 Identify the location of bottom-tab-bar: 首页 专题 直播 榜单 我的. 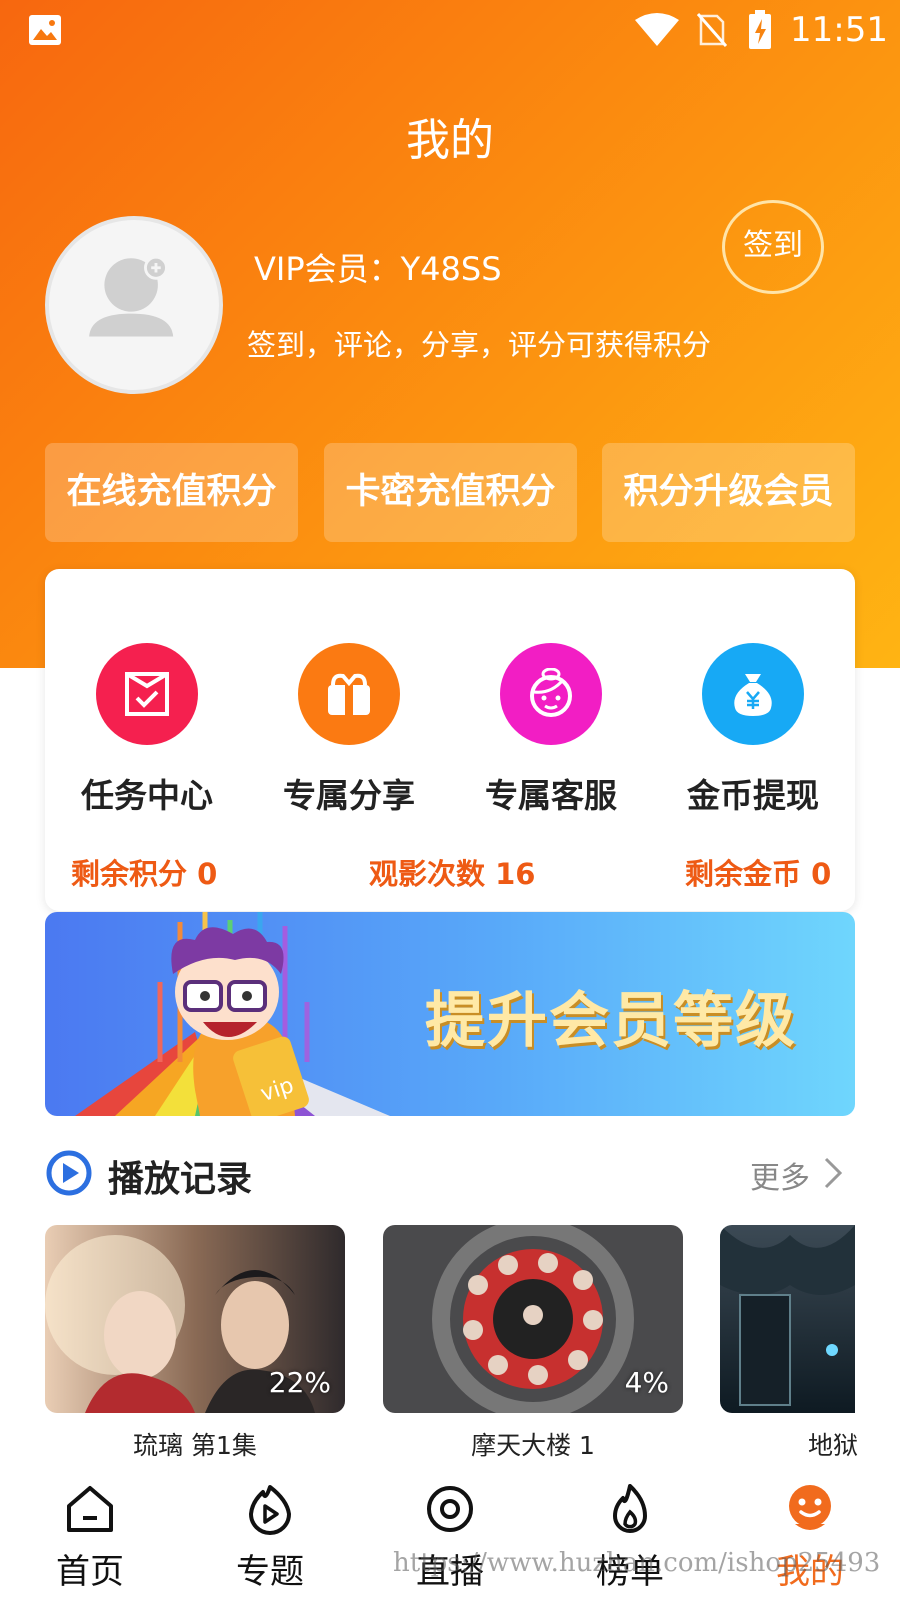
(450, 1531).